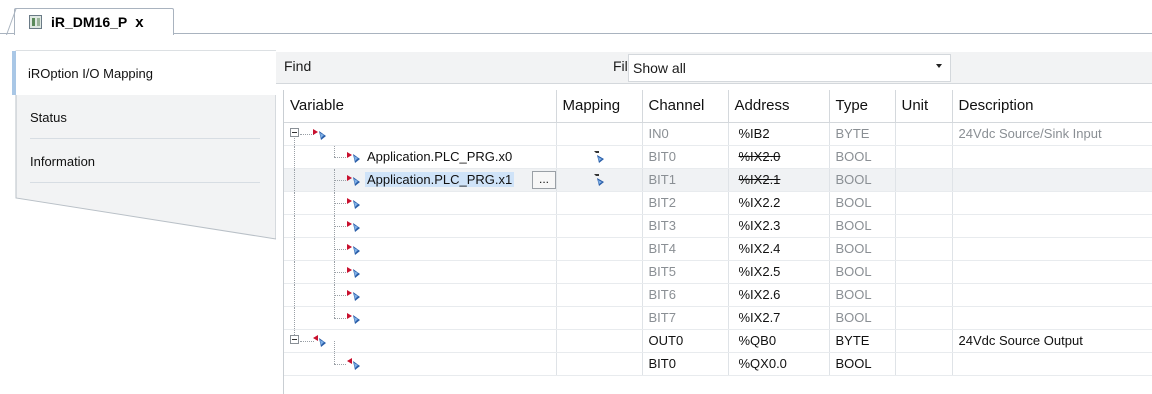 This screenshot has height=394, width=1152. What do you see at coordinates (718, 295) in the screenshot?
I see `table-row: BIT6 %IX2.6 BOOL` at bounding box center [718, 295].